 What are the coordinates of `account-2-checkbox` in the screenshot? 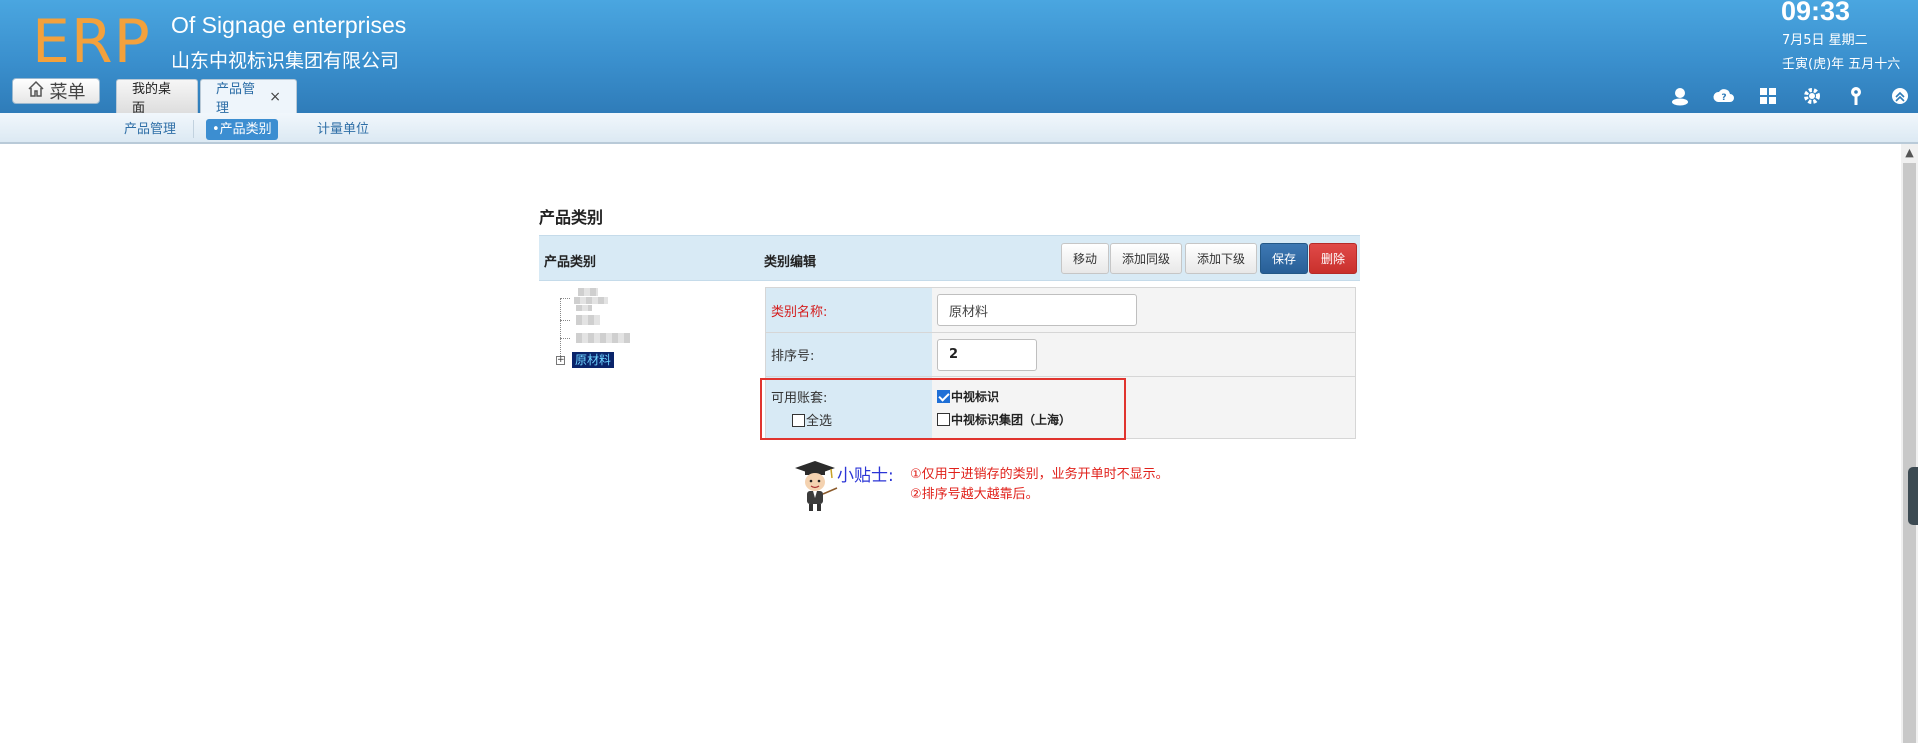 It's located at (943, 419).